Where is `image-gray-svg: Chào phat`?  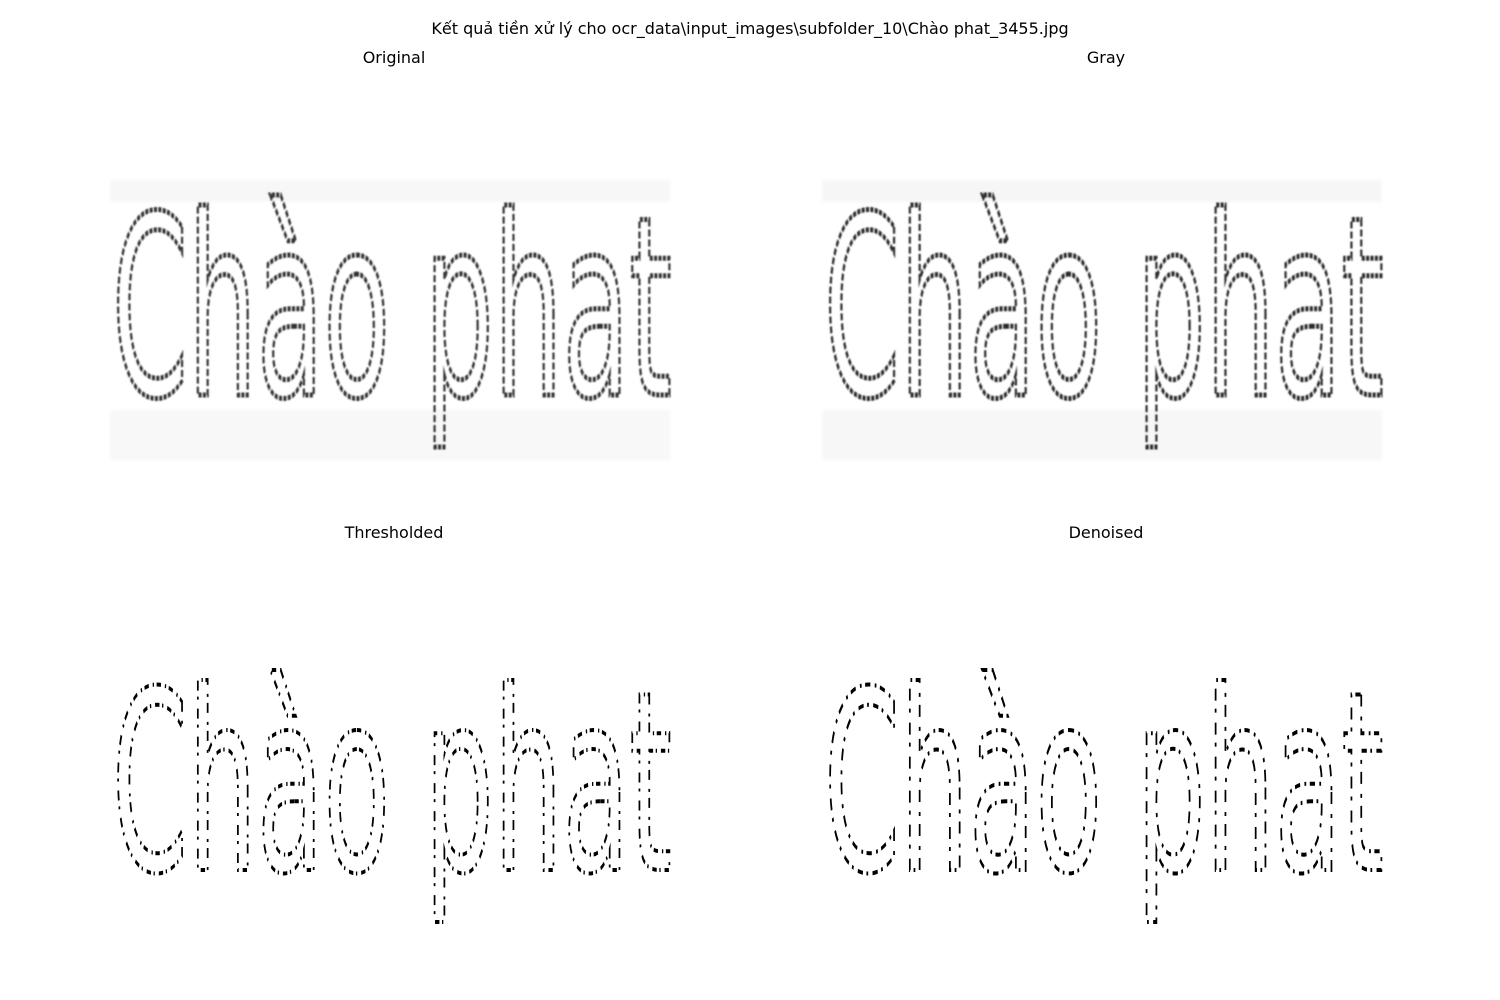 image-gray-svg: Chào phat is located at coordinates (1104, 310).